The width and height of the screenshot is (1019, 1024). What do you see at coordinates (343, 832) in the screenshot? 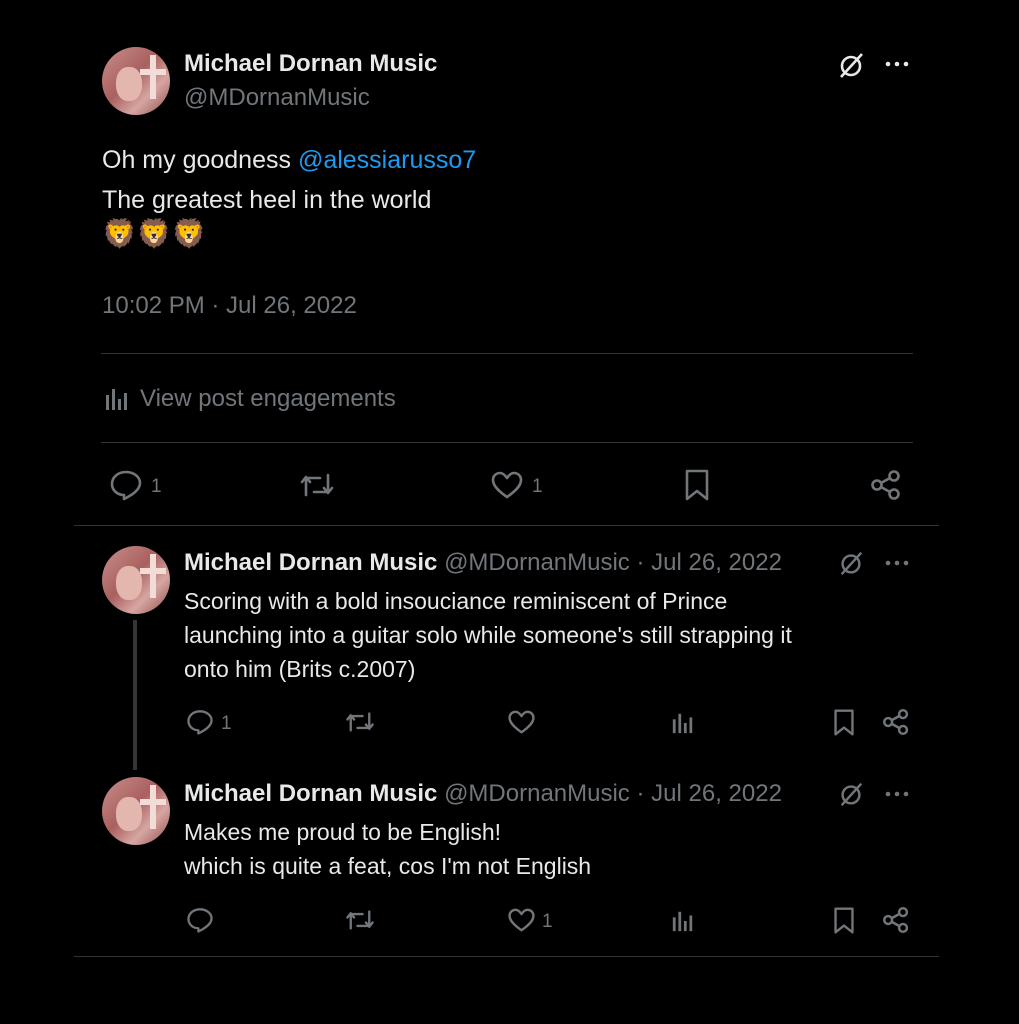
I see `reply-text-line: Makes me proud to be English!` at bounding box center [343, 832].